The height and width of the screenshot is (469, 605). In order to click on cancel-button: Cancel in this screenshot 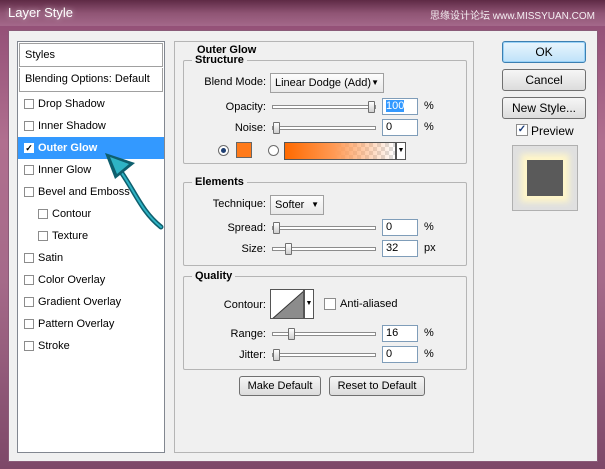, I will do `click(544, 80)`.